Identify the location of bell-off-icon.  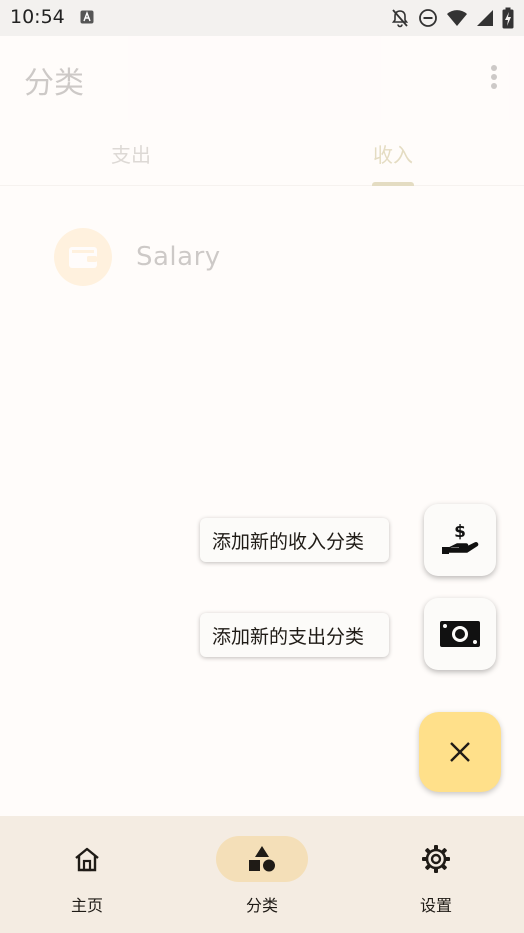
(400, 18).